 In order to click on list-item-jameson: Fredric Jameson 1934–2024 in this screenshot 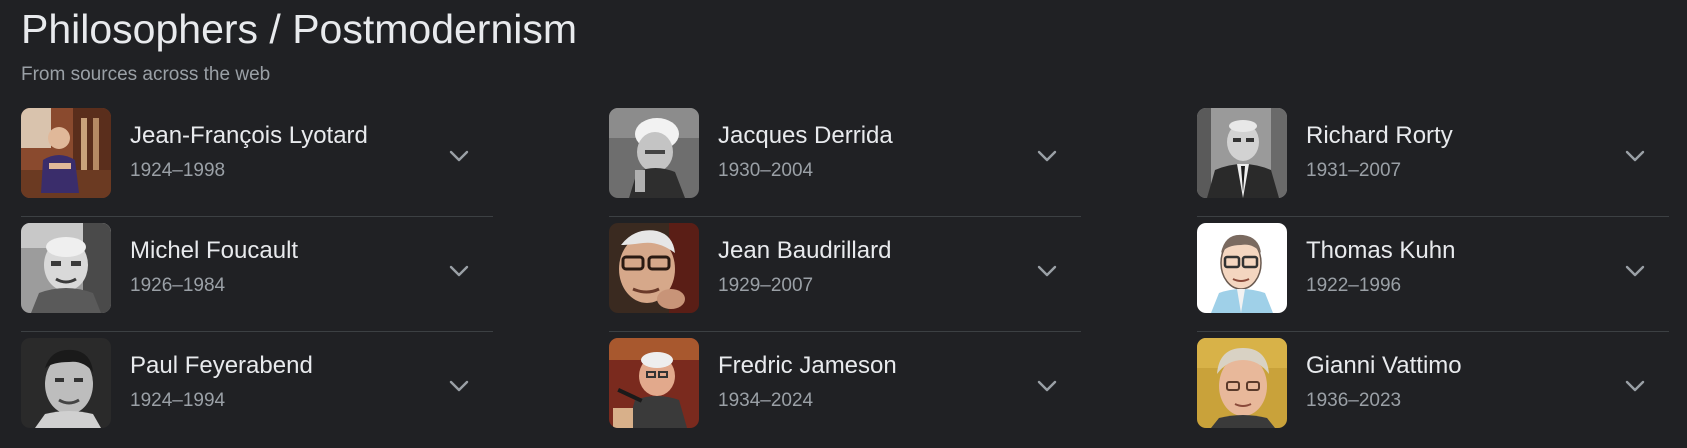, I will do `click(845, 393)`.